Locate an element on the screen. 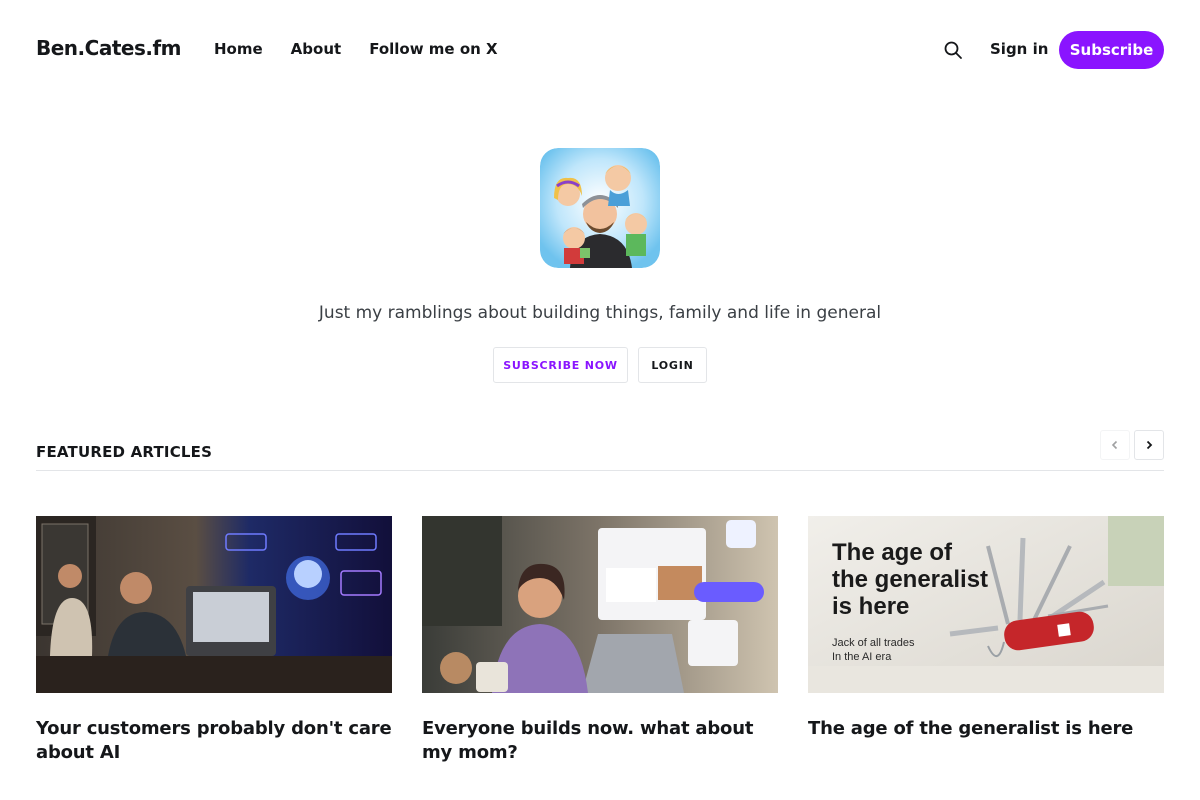 Image resolution: width=1200 pixels, height=800 pixels. article-card: Everyone builds now. what about my mom? is located at coordinates (600, 640).